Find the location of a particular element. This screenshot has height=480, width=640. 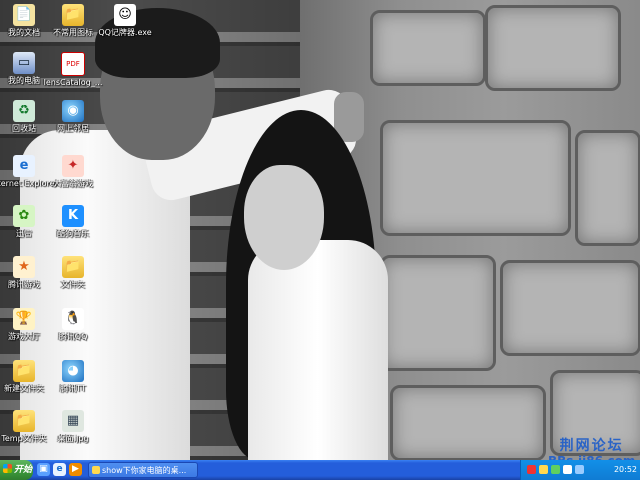

desktop-icon-qq-card-counter: ☺ QQ记牌器.exe is located at coordinates (125, 21).